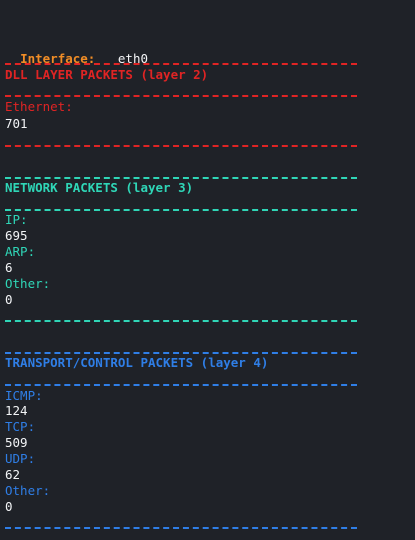  Describe the element at coordinates (99, 187) in the screenshot. I see `network-section-title: NETWORK PACKETS (layer 3)` at that location.